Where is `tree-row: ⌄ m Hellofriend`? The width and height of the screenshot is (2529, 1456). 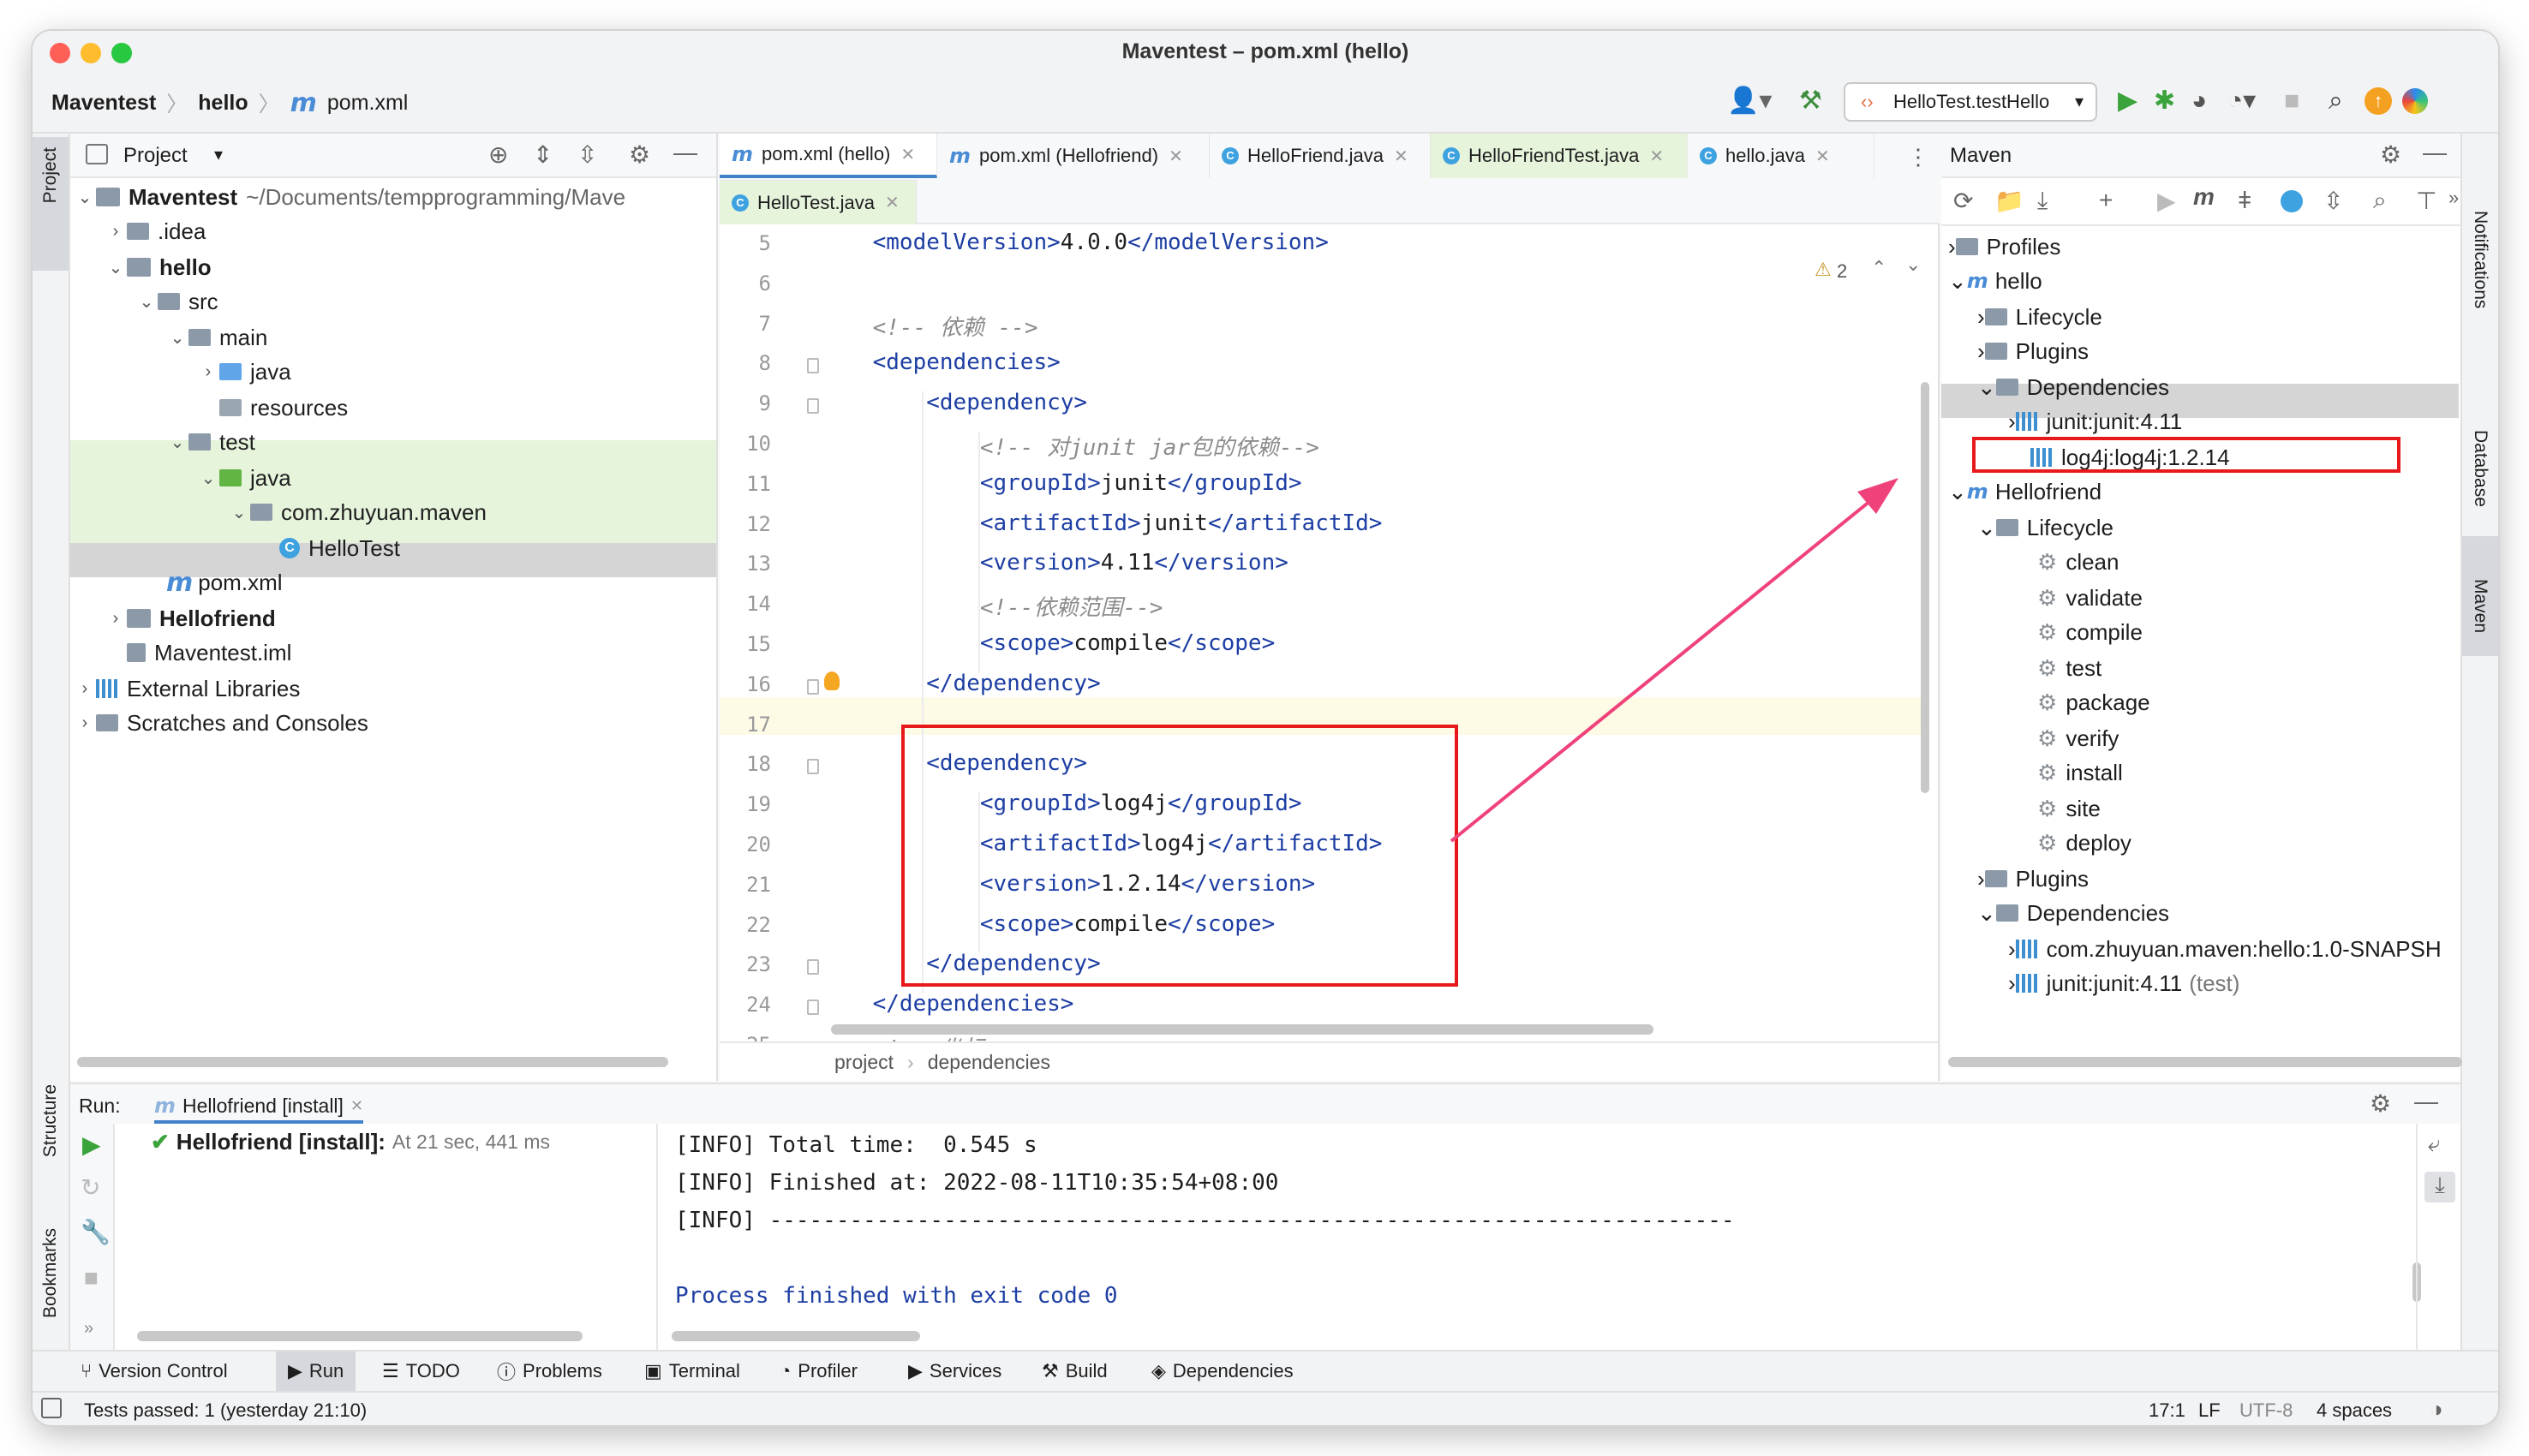
tree-row: ⌄ m Hellofriend is located at coordinates (2025, 491).